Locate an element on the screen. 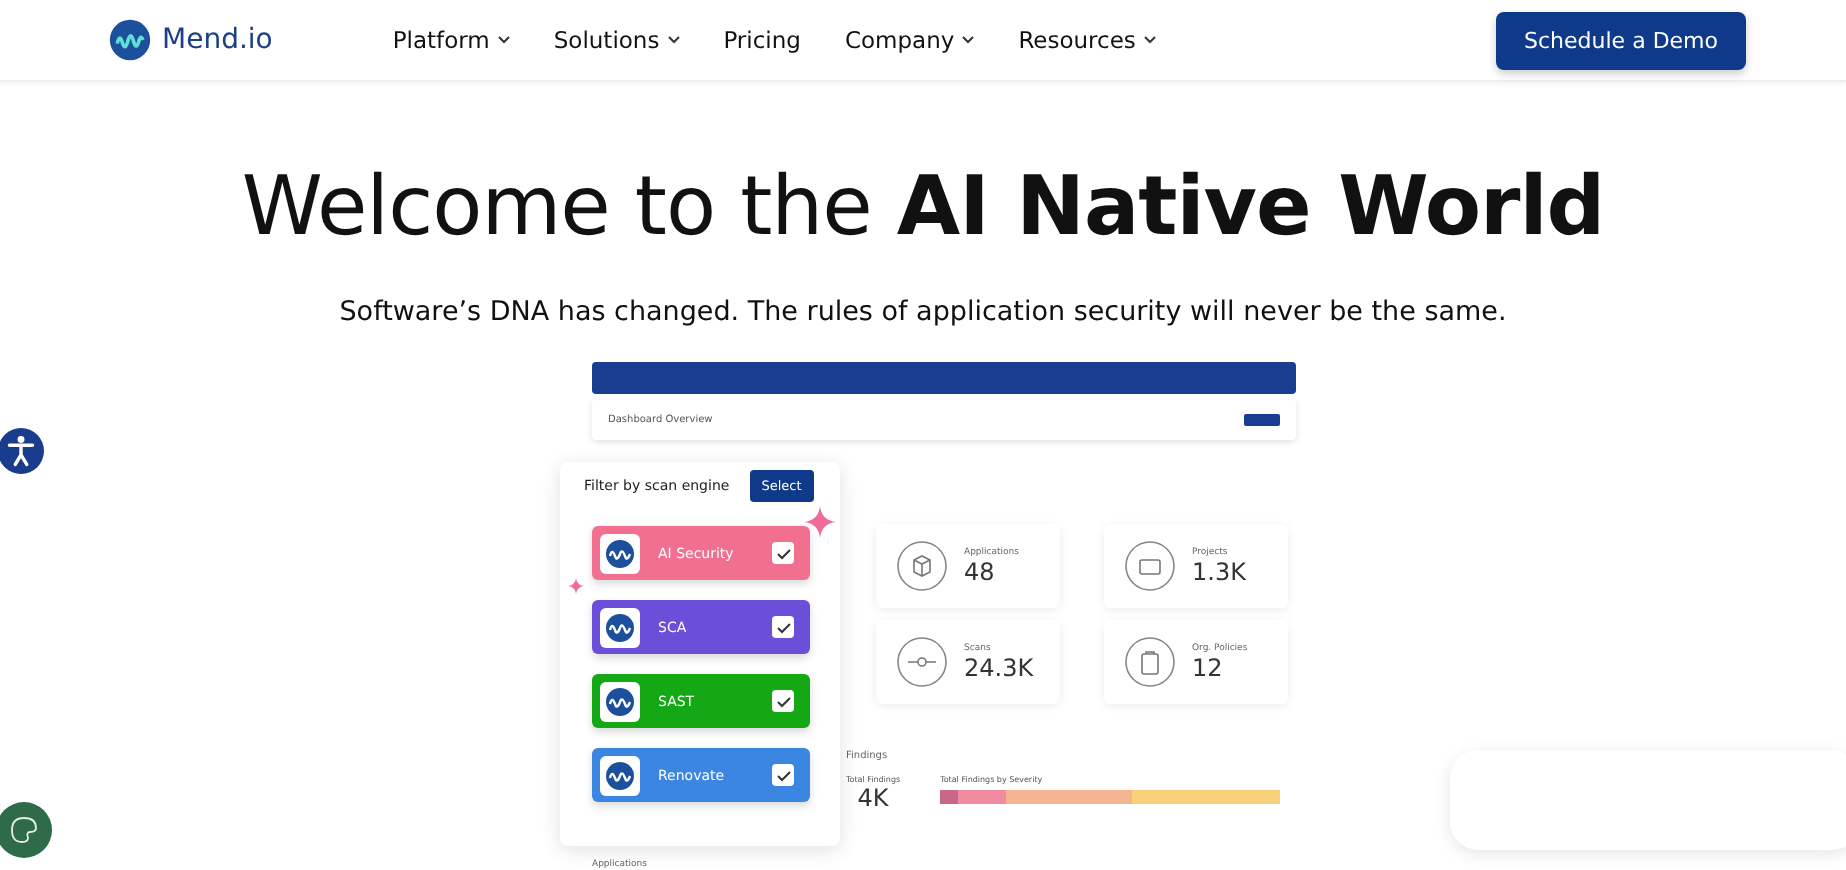  stat-value: 24.3K is located at coordinates (999, 667).